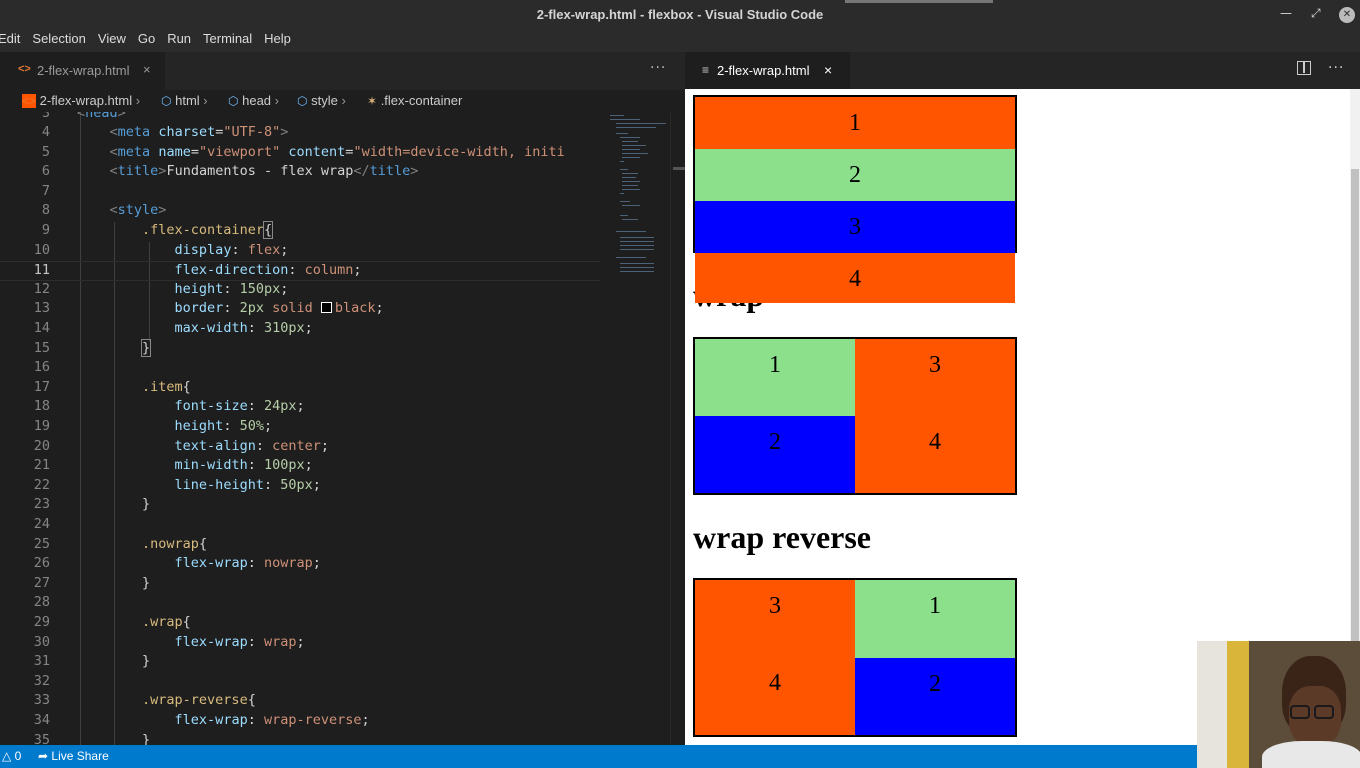  What do you see at coordinates (41, 367) in the screenshot?
I see `line-number: 16` at bounding box center [41, 367].